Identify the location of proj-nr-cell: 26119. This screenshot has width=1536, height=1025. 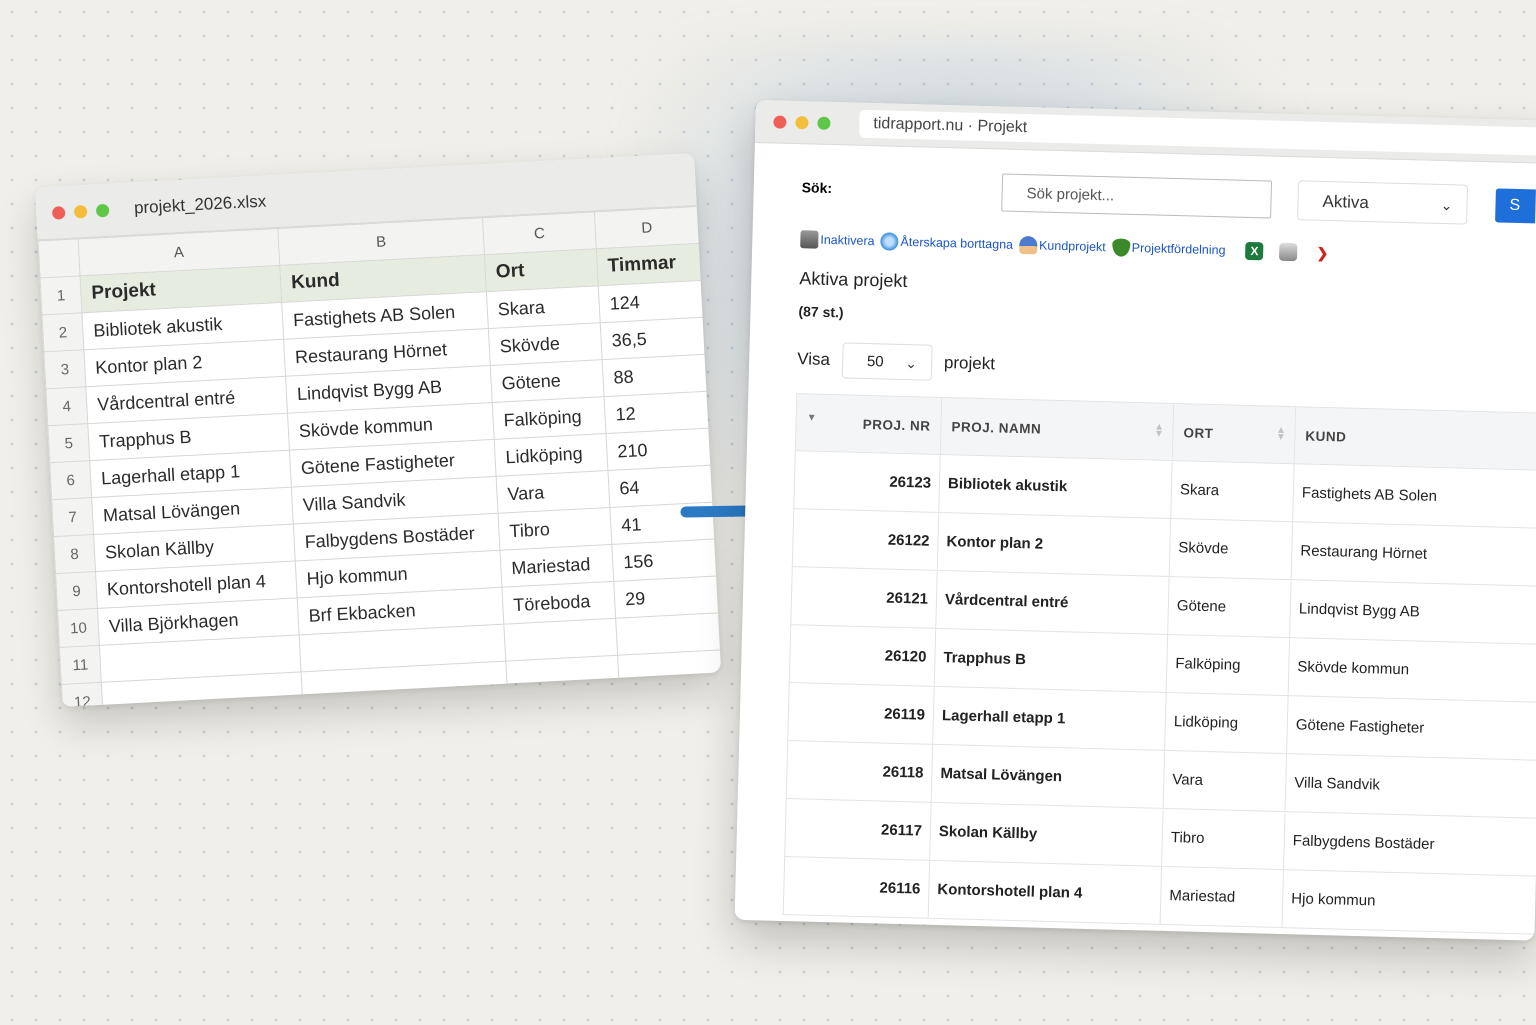
(861, 713).